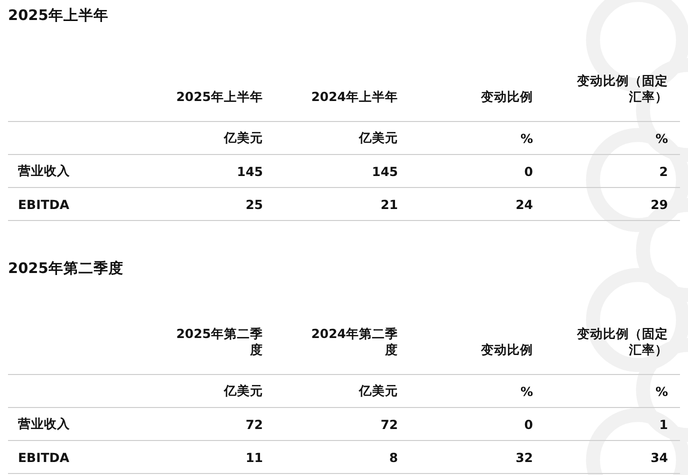 The image size is (688, 475). Describe the element at coordinates (354, 97) in the screenshot. I see `column-header: 2024年上半年` at that location.